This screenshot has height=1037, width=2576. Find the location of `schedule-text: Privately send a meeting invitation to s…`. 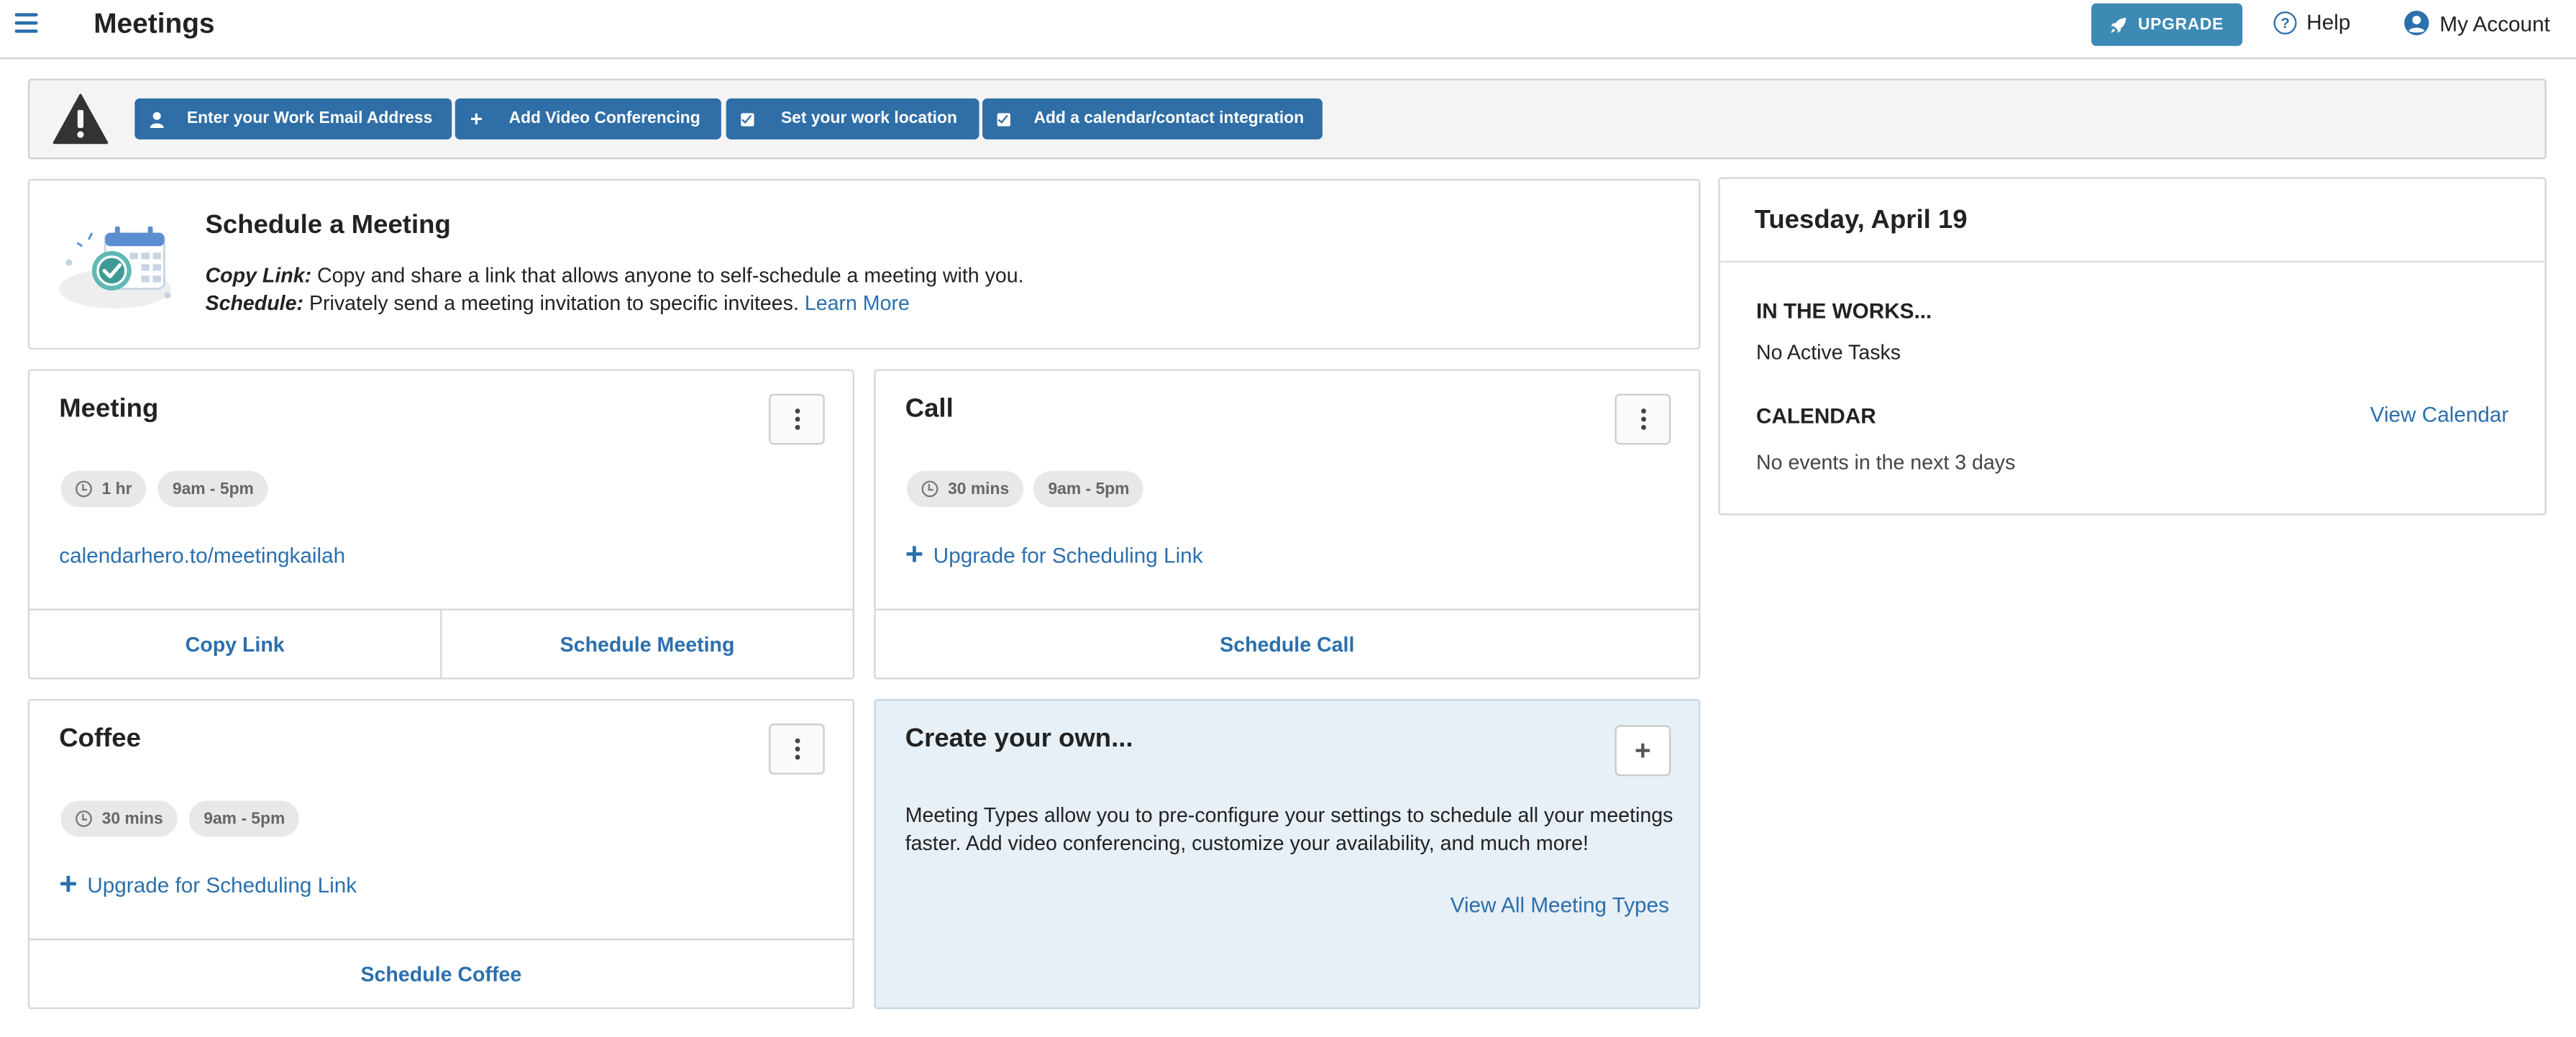

schedule-text: Privately send a meeting invitation to s… is located at coordinates (554, 304).